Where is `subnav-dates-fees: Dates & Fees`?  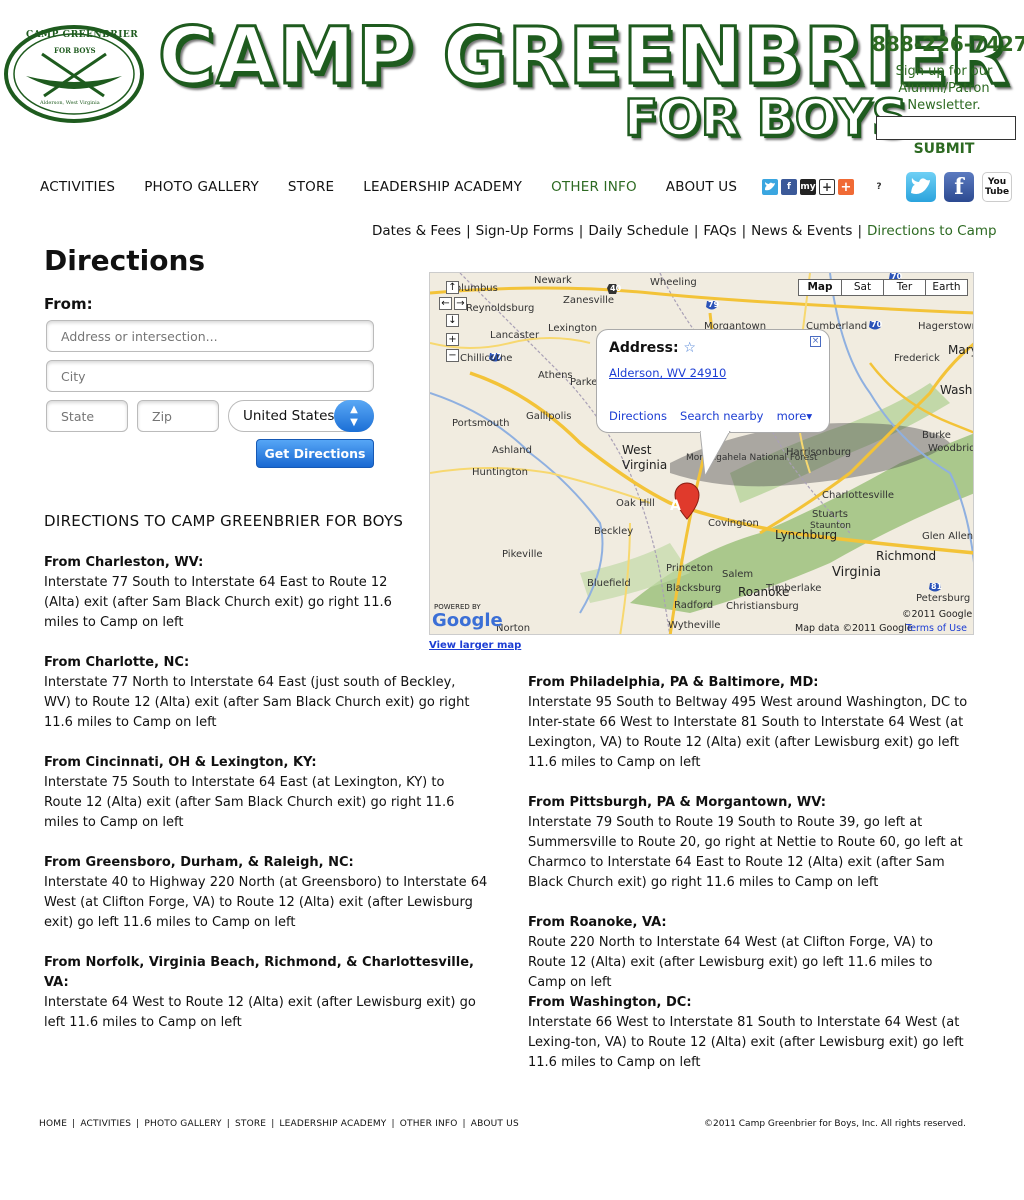
subnav-dates-fees: Dates & Fees is located at coordinates (416, 231).